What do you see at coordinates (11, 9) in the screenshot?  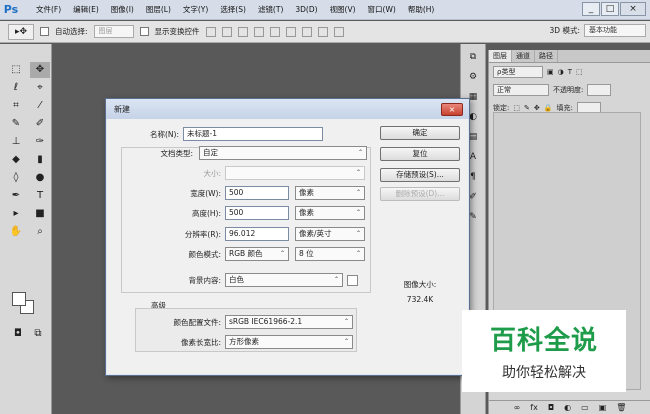 I see `app-logo: Ps` at bounding box center [11, 9].